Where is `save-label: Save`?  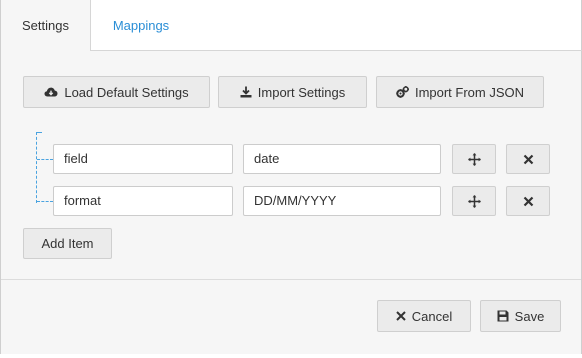
save-label: Save is located at coordinates (529, 316).